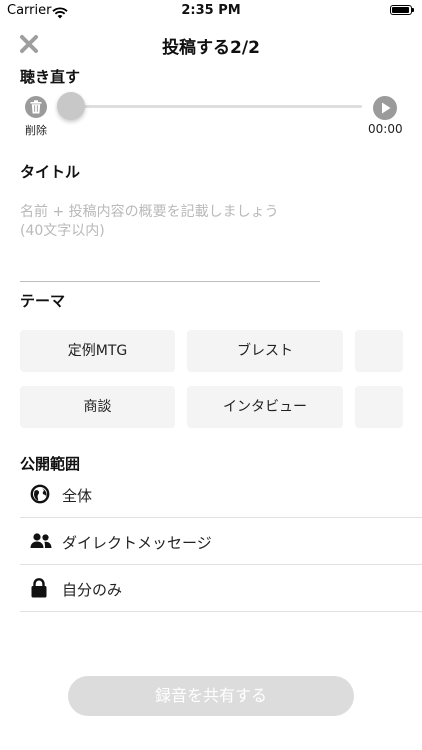  What do you see at coordinates (217, 106) in the screenshot?
I see `playback-track` at bounding box center [217, 106].